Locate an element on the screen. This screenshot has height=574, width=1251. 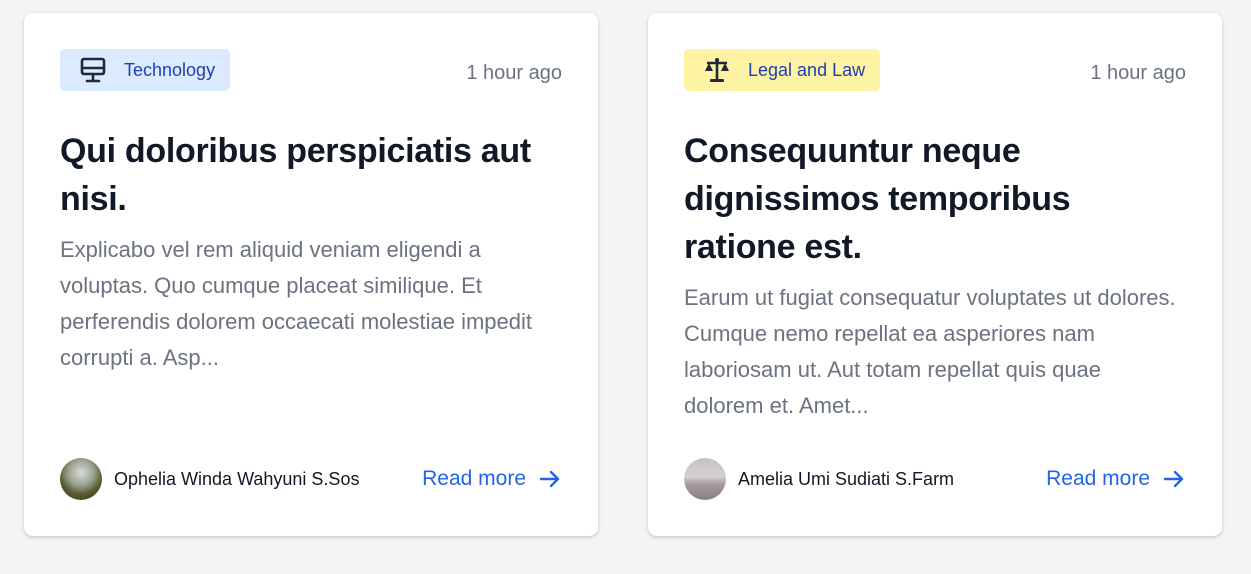
author: Ophelia Winda Wahyuni S.Sos is located at coordinates (209, 479).